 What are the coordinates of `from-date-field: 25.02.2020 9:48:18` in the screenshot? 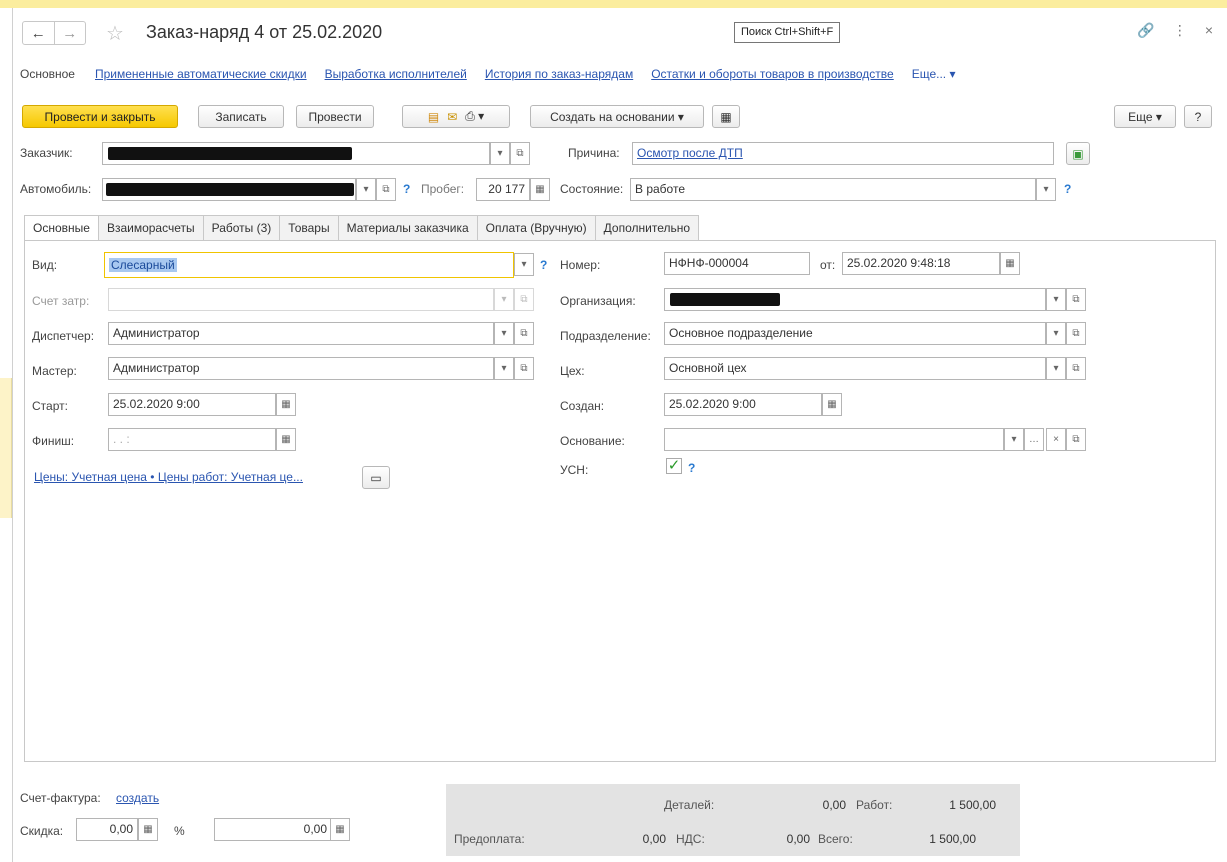 It's located at (921, 263).